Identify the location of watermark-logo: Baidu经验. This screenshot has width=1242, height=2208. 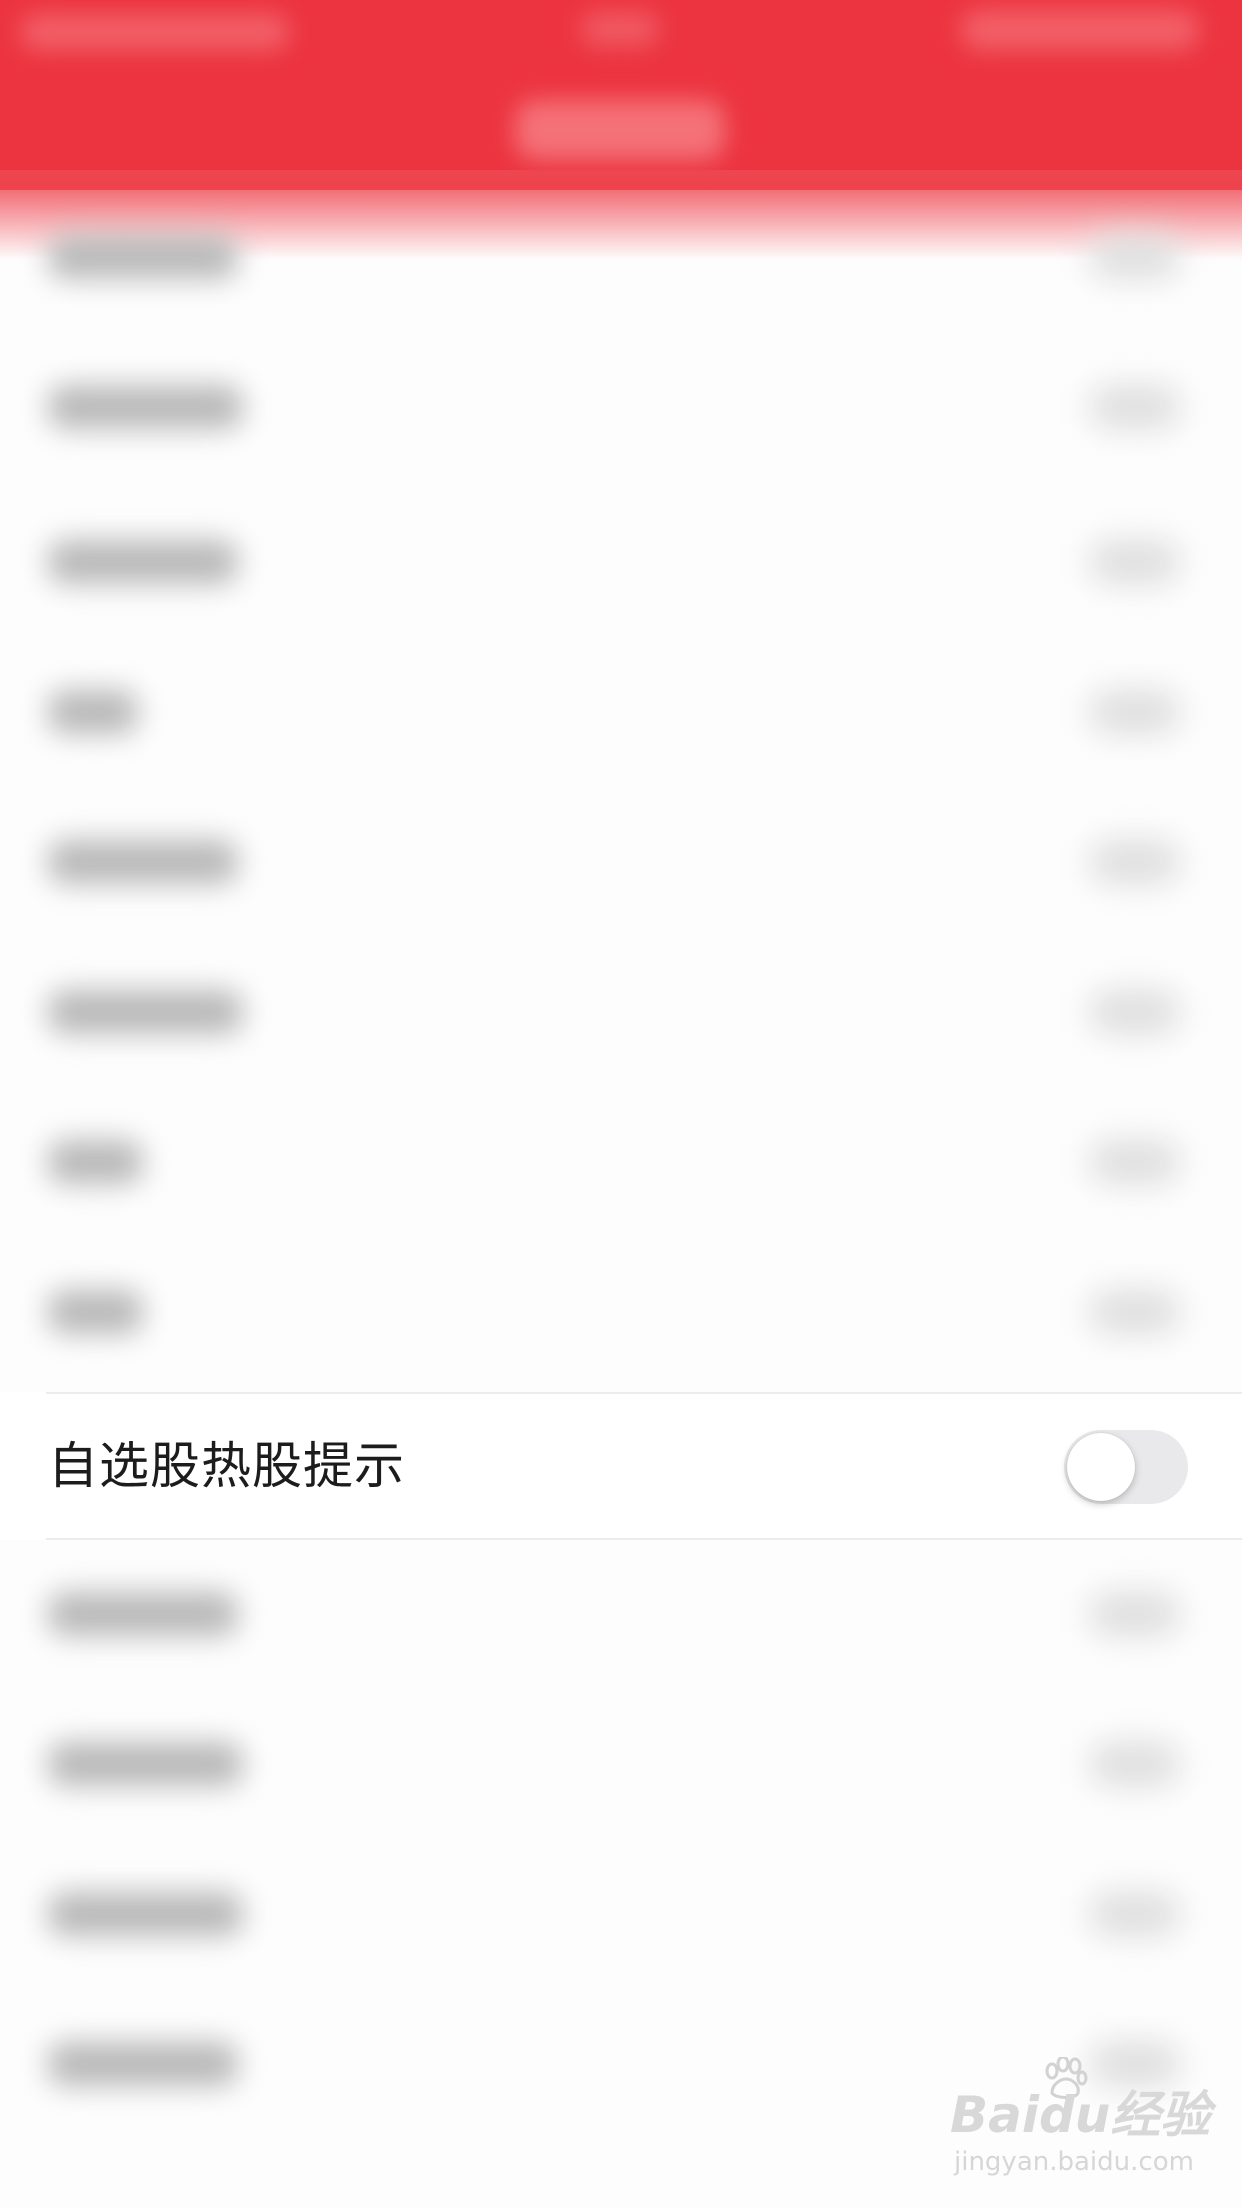
(1080, 2115).